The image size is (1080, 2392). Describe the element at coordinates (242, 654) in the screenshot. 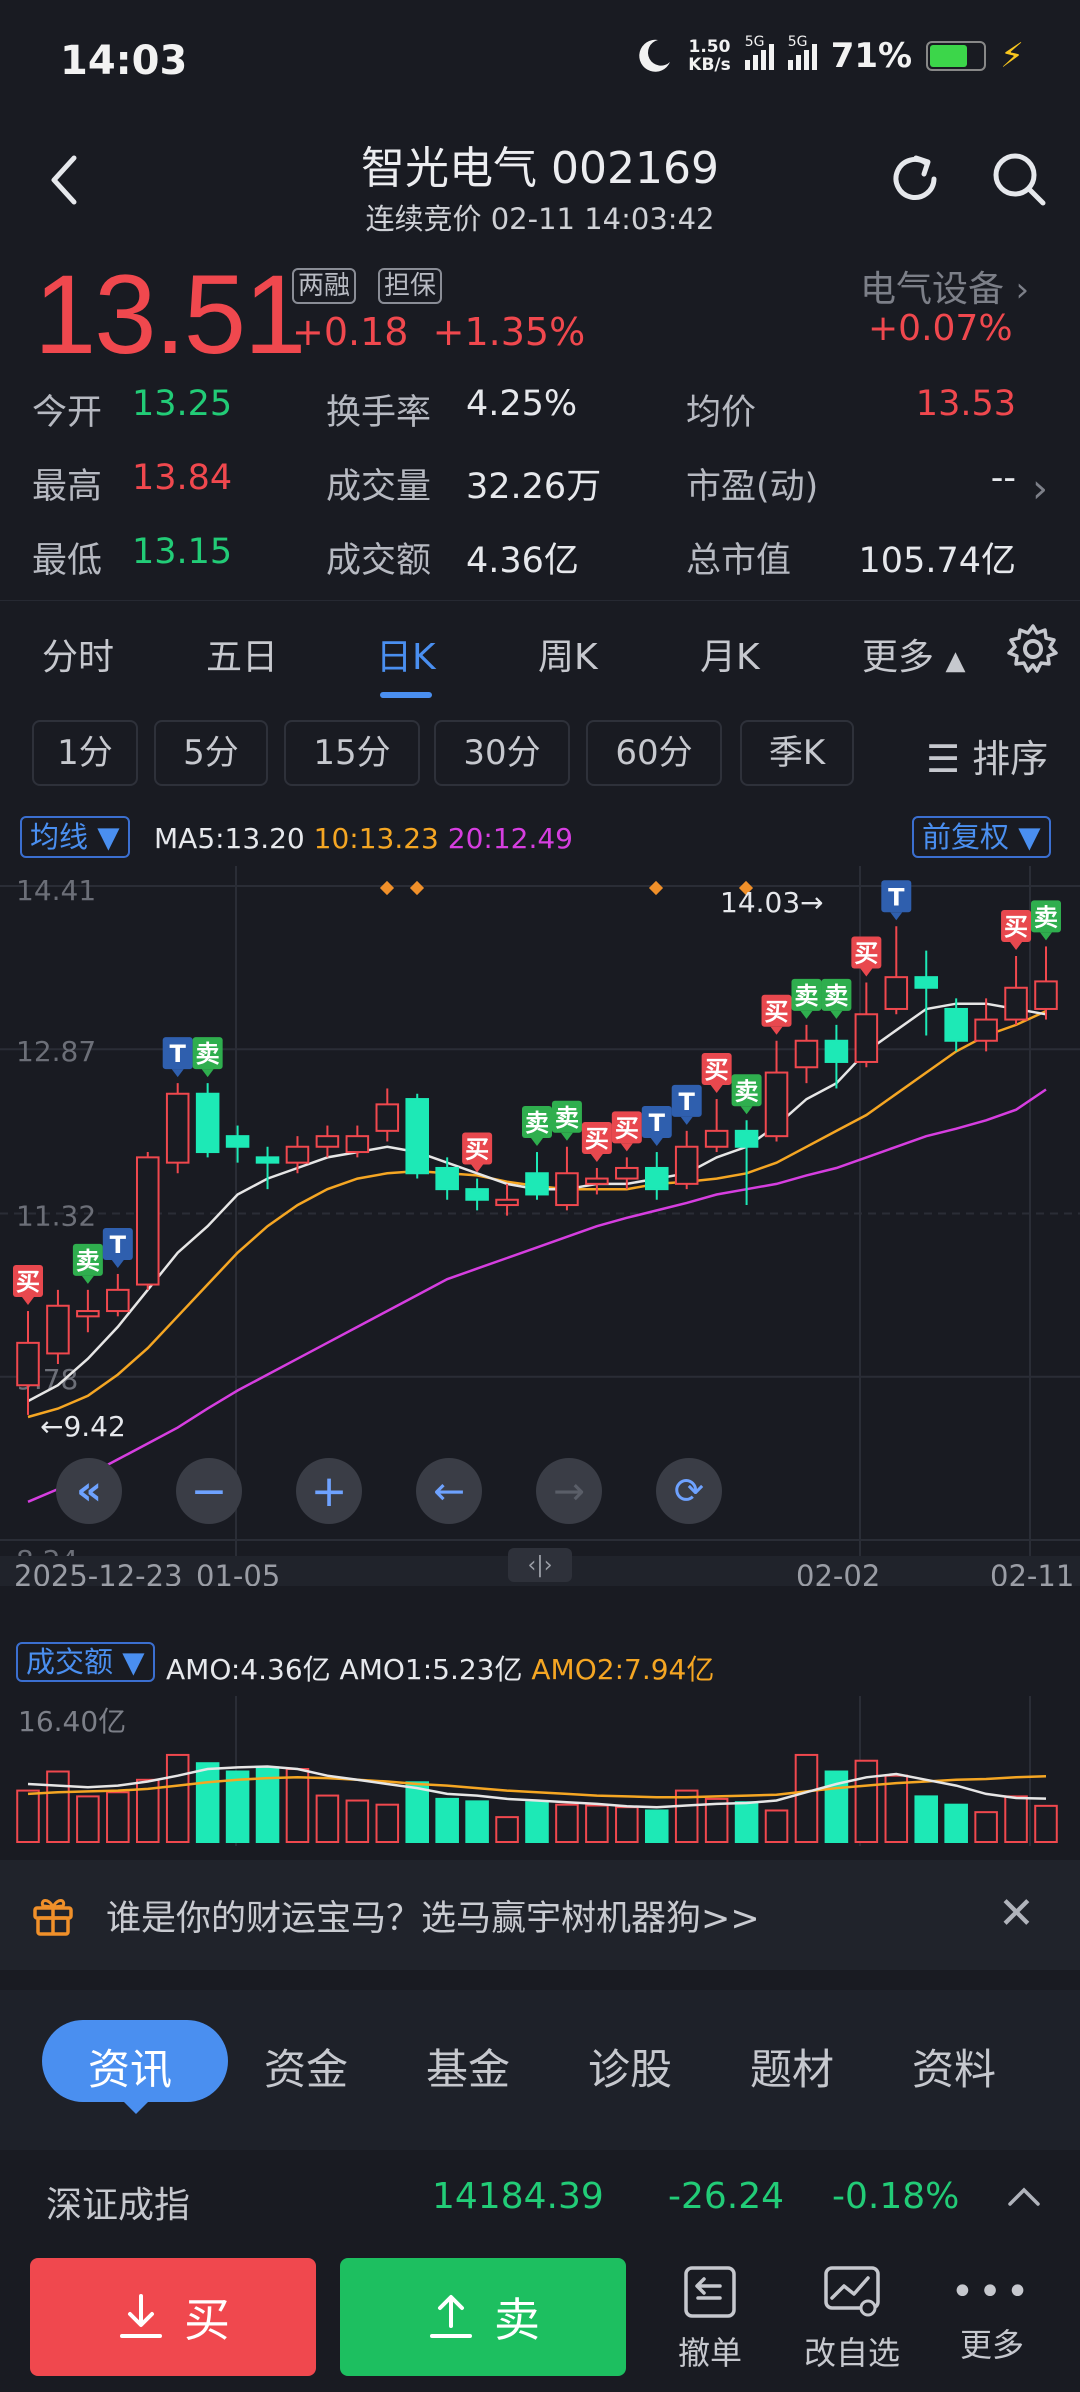

I see `tab-five-day: 五日` at that location.